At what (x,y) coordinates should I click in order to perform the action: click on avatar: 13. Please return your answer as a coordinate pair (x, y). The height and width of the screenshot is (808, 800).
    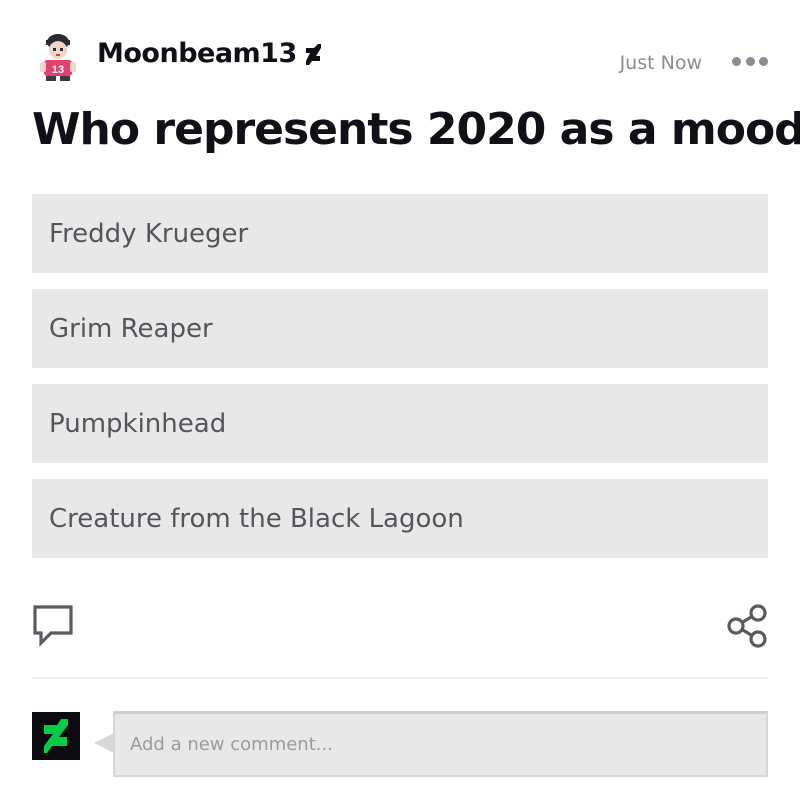
    Looking at the image, I should click on (58, 56).